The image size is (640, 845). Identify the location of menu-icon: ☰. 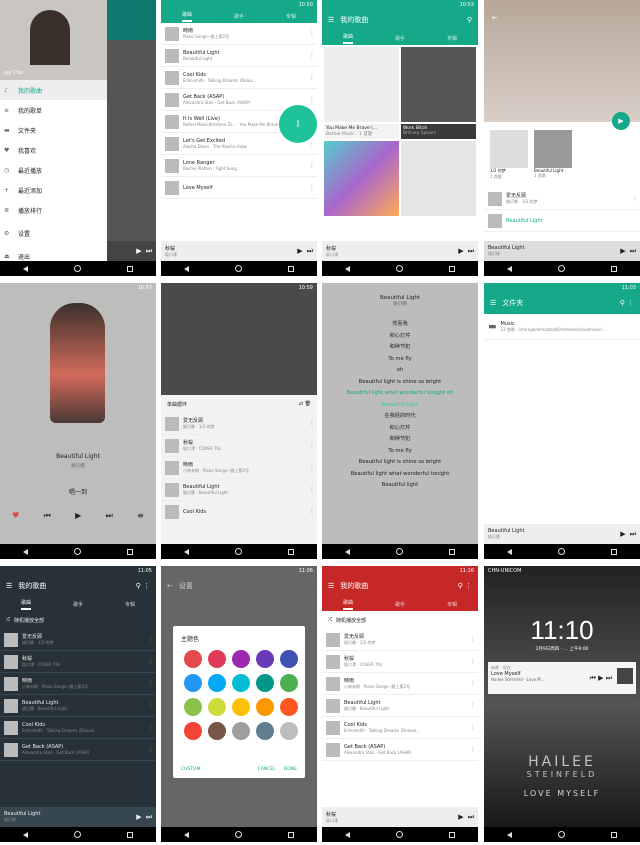
(331, 20).